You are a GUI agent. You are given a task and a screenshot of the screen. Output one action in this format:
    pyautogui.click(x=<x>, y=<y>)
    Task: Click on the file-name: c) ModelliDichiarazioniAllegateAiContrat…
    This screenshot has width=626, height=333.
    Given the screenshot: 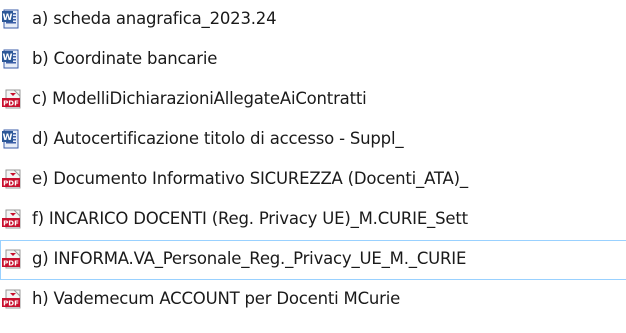 What is the action you would take?
    pyautogui.click(x=199, y=98)
    